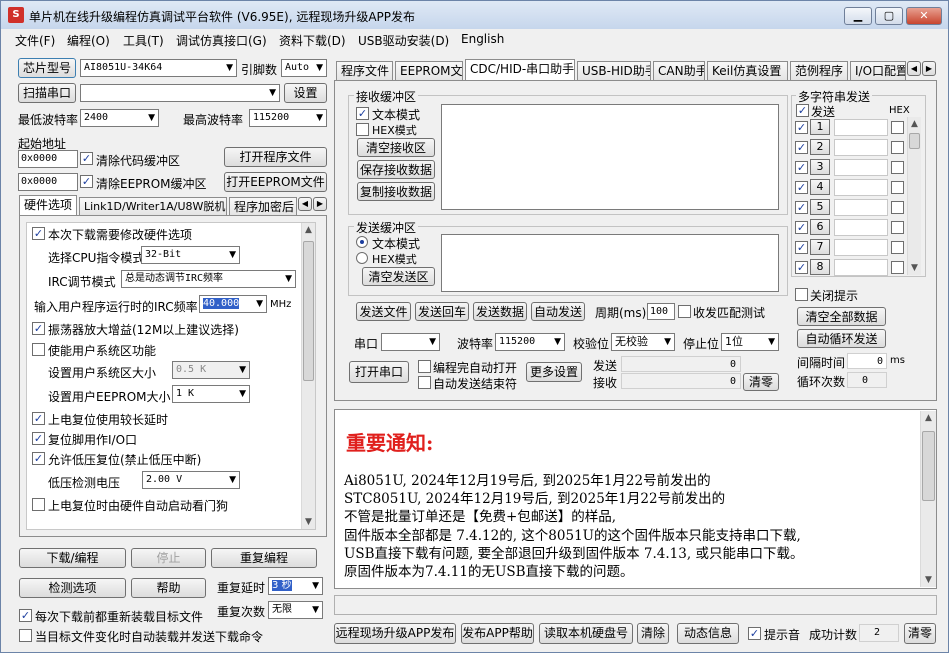 This screenshot has width=949, height=653. Describe the element at coordinates (38, 458) in the screenshot. I see `lvr-checkbox: ✓` at that location.